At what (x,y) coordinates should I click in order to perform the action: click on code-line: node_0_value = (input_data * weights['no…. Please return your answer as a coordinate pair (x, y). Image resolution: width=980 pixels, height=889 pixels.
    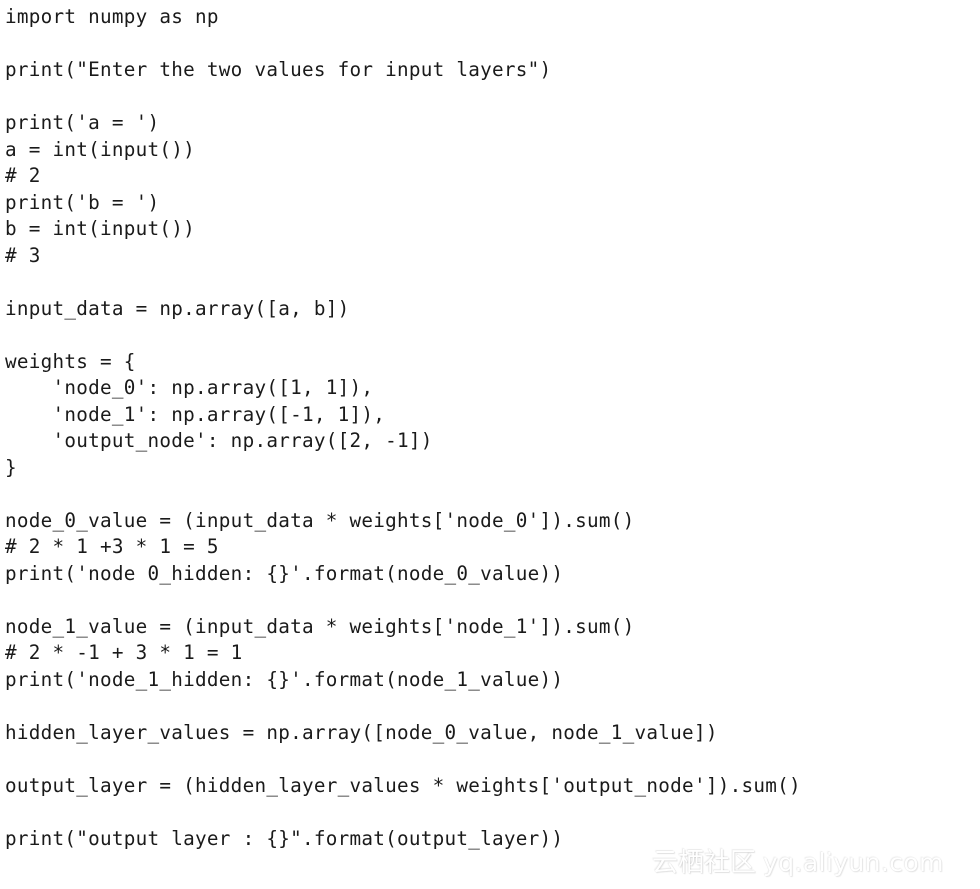
    Looking at the image, I should click on (320, 520).